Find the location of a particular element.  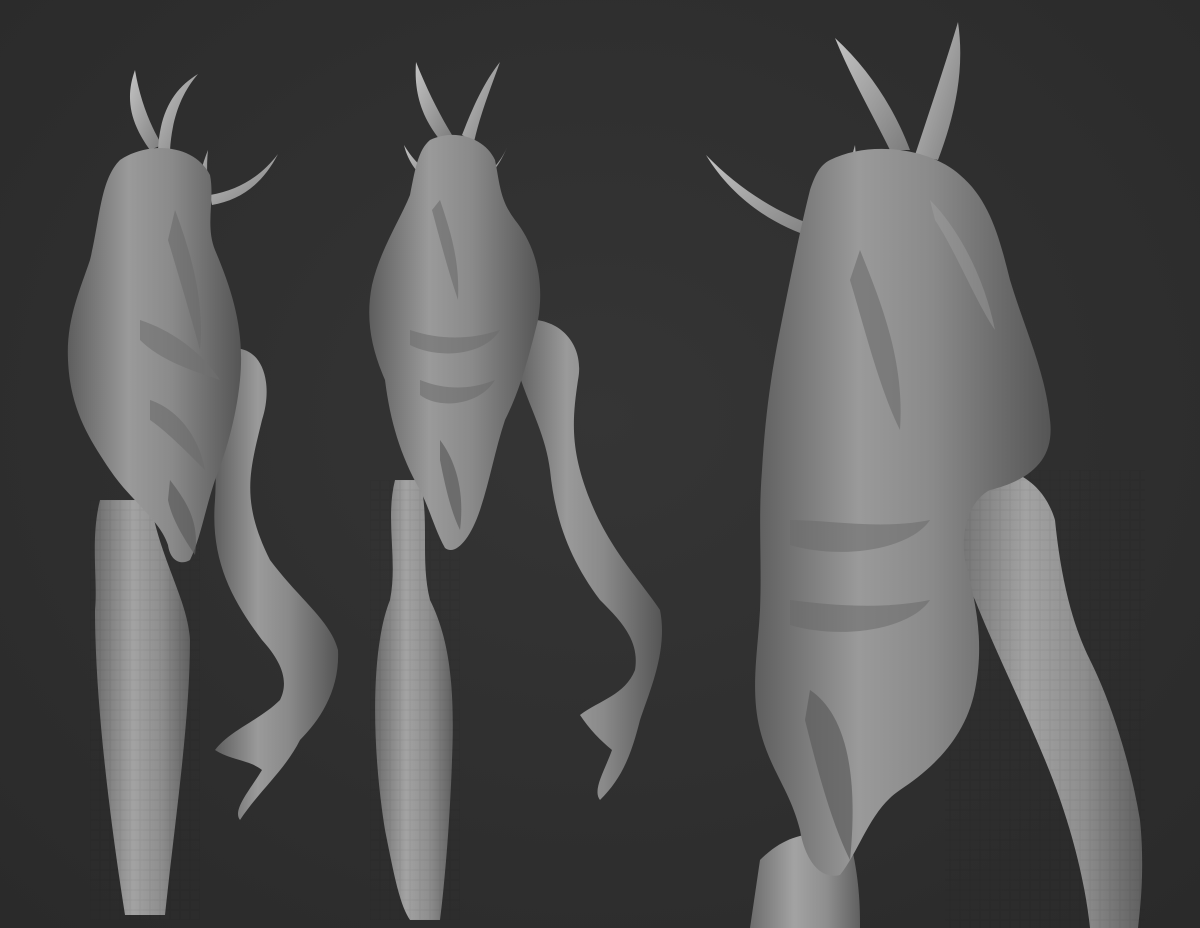

arm is located at coordinates (588, 559).